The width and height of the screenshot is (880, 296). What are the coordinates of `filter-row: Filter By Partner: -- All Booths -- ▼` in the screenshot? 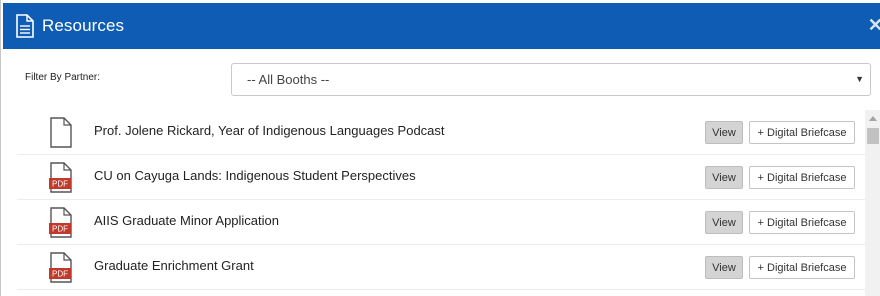 It's located at (440, 80).